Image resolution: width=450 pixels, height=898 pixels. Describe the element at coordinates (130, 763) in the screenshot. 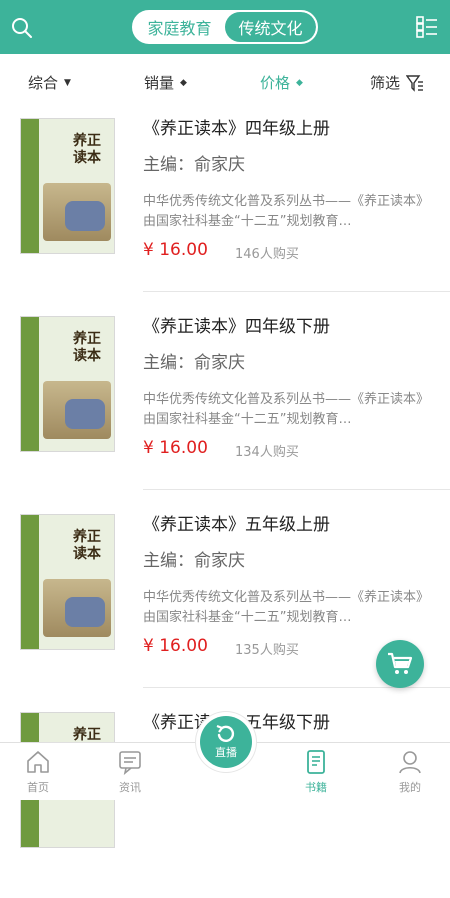

I see `news-icon` at that location.